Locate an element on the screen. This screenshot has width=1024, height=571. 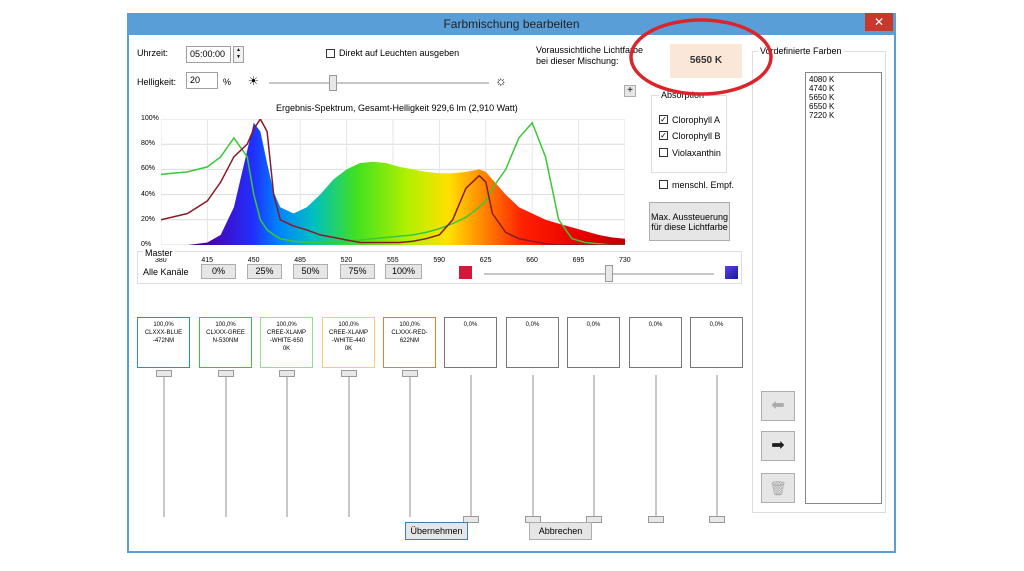
master-slider-track is located at coordinates (599, 274).